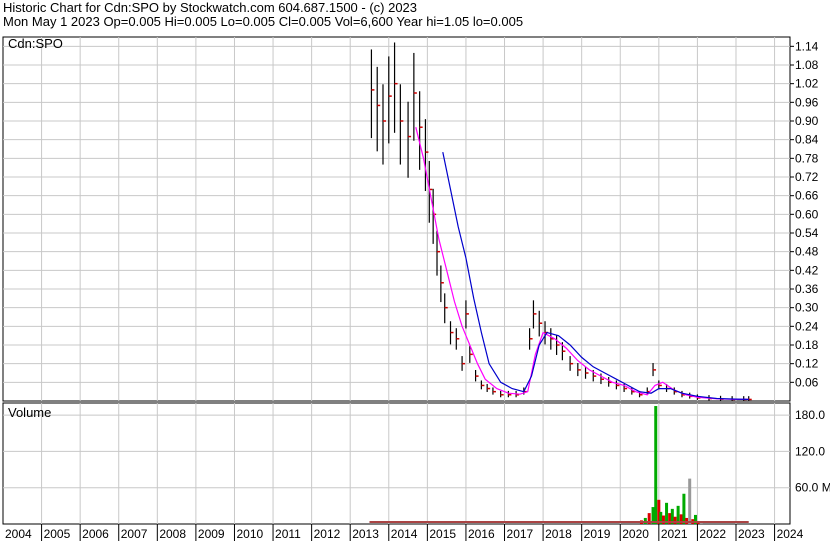  Describe the element at coordinates (674, 534) in the screenshot. I see `x-tick-label: 2021` at that location.